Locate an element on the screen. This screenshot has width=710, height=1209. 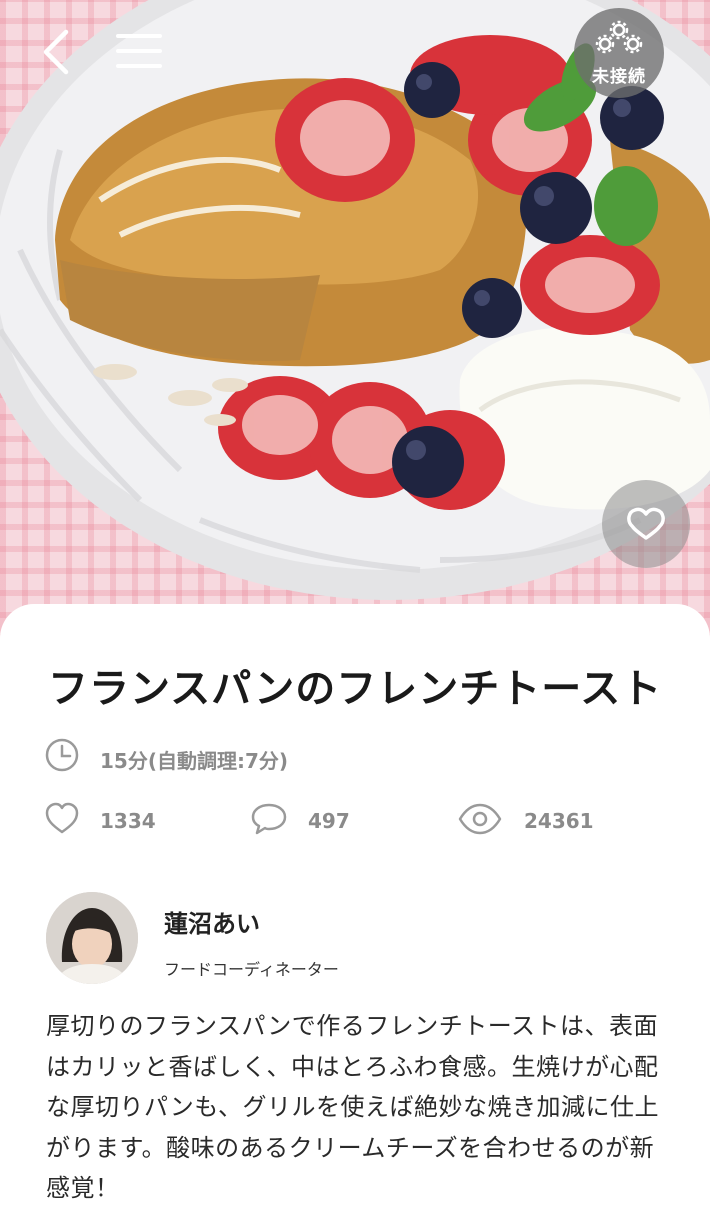
author-photo is located at coordinates (92, 938).